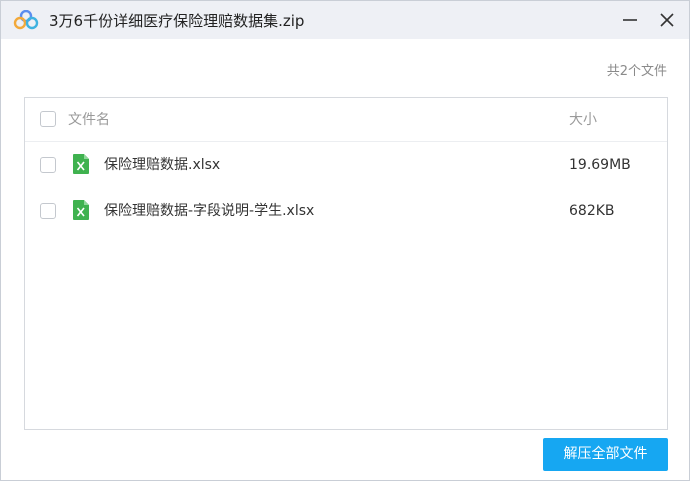 The height and width of the screenshot is (481, 690). I want to click on file-name: 保险理赔数据.xlsx, so click(162, 165).